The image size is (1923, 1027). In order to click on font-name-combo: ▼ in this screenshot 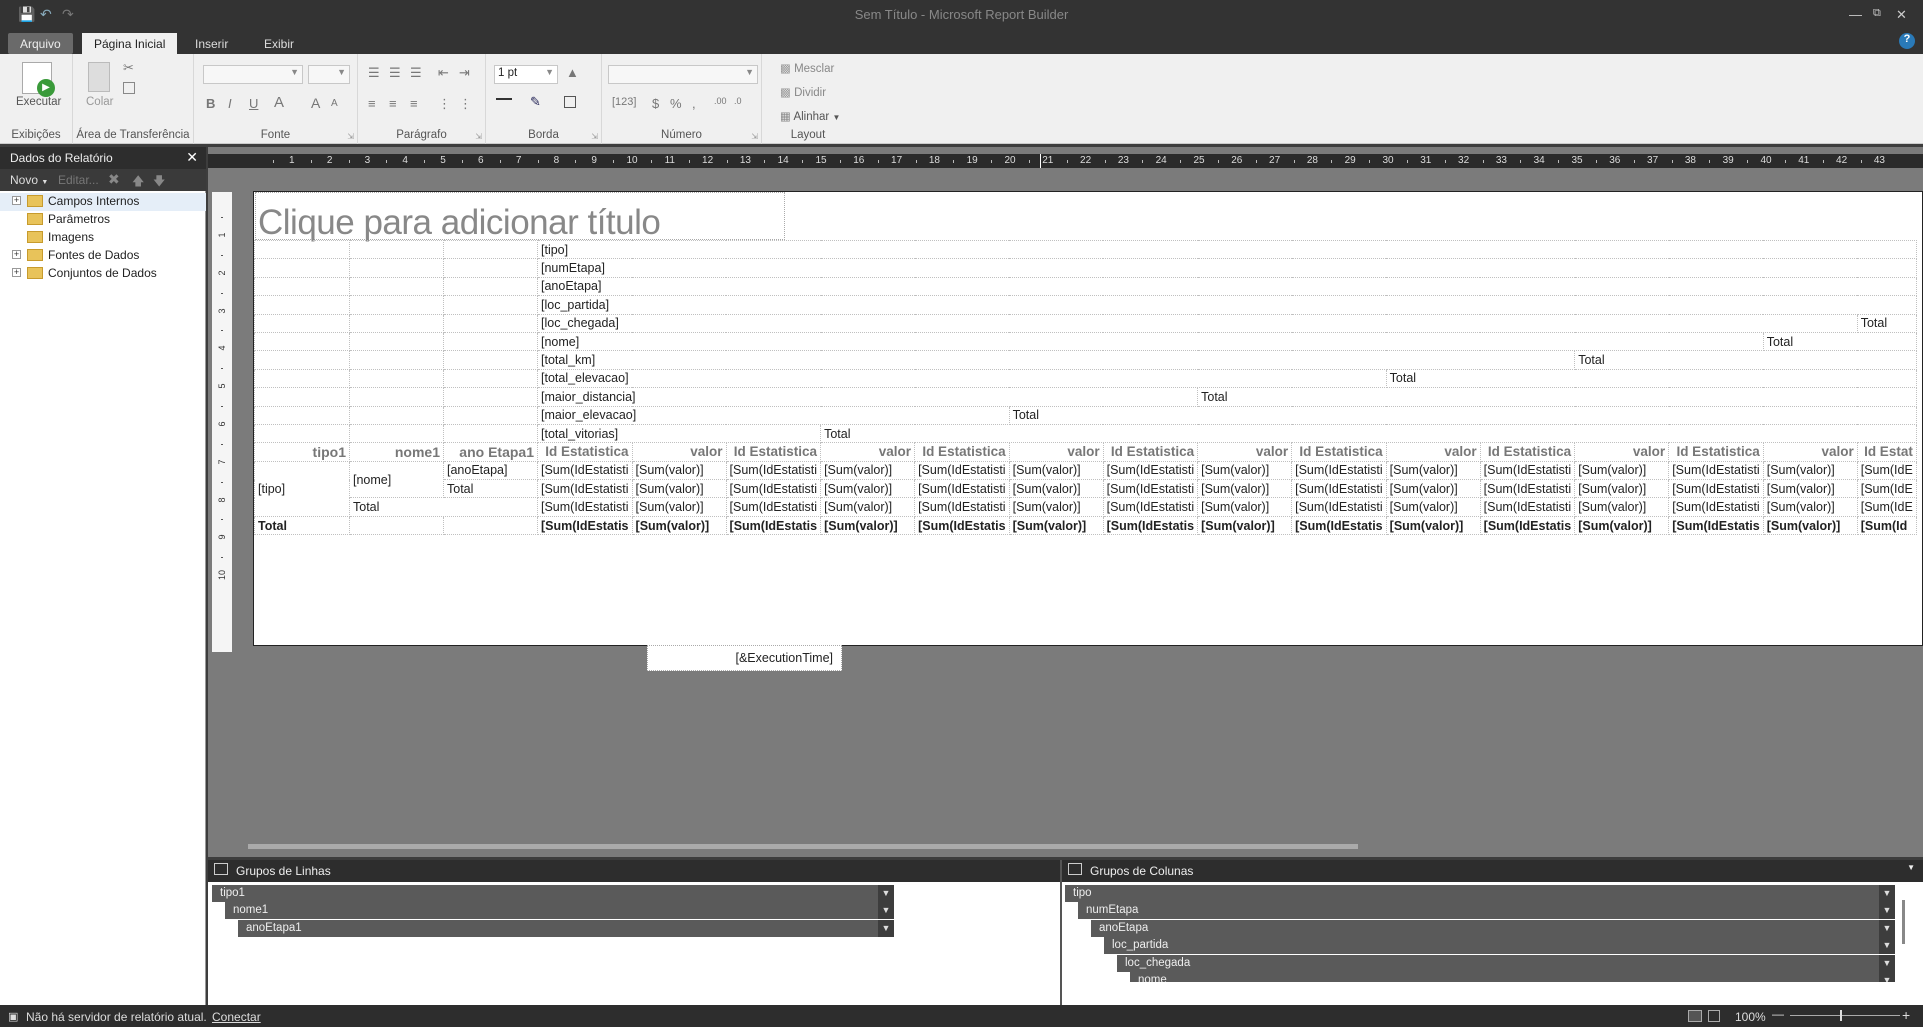, I will do `click(253, 74)`.